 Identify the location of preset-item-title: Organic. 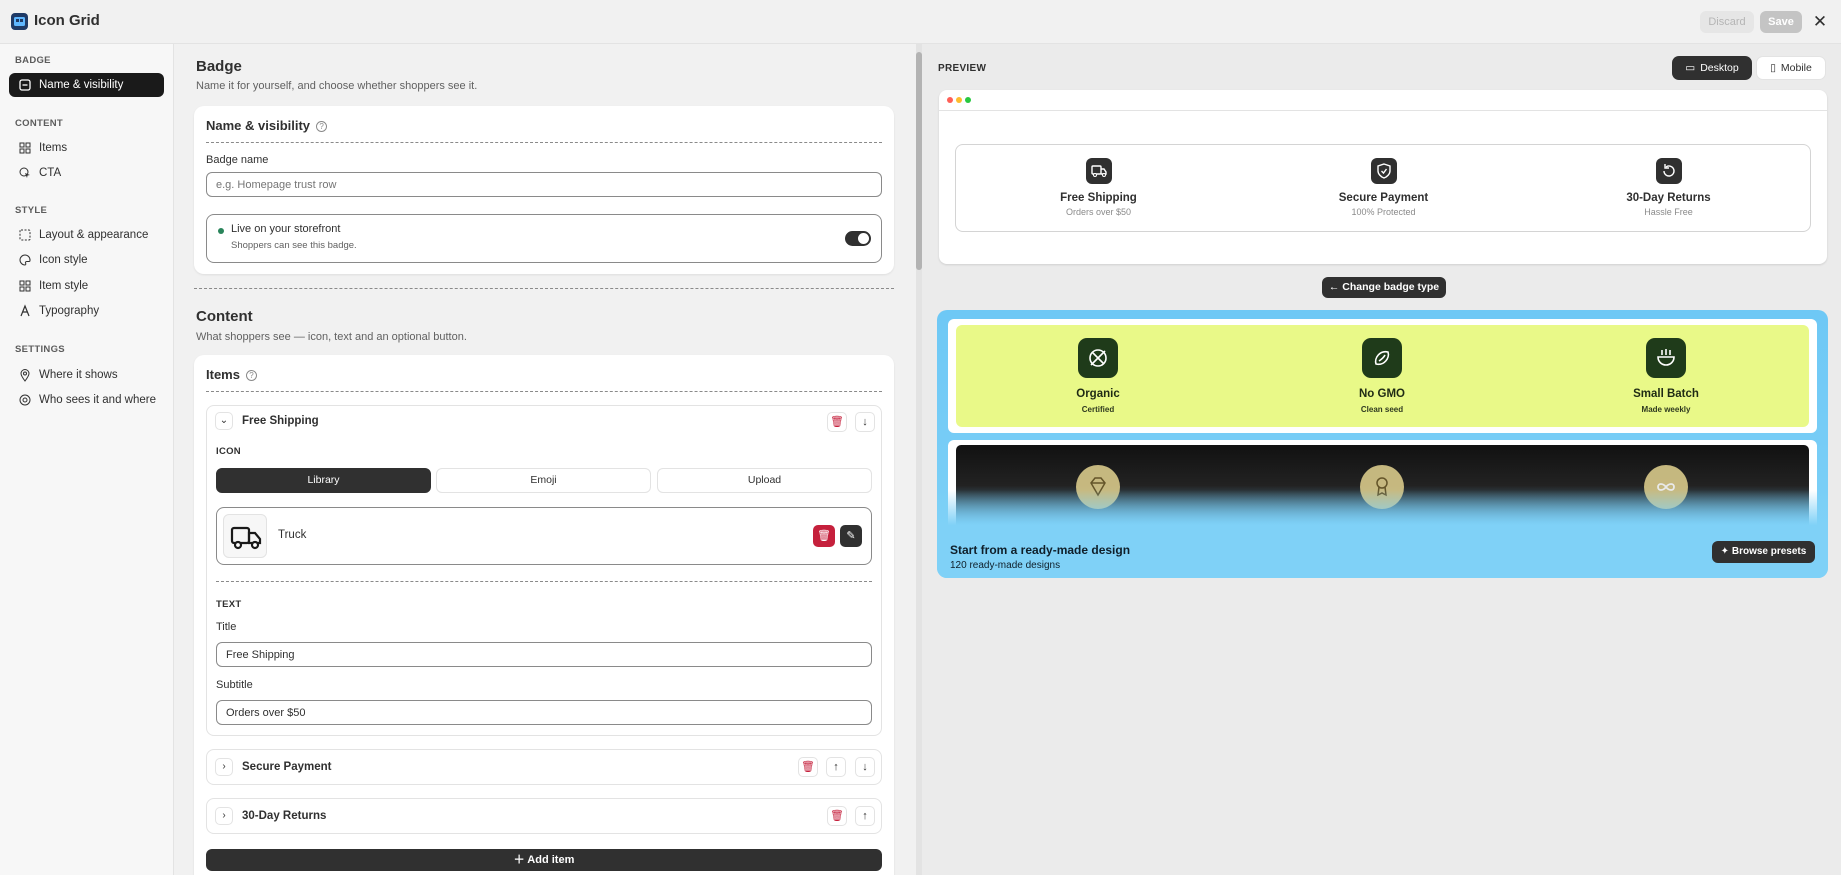
(1098, 394).